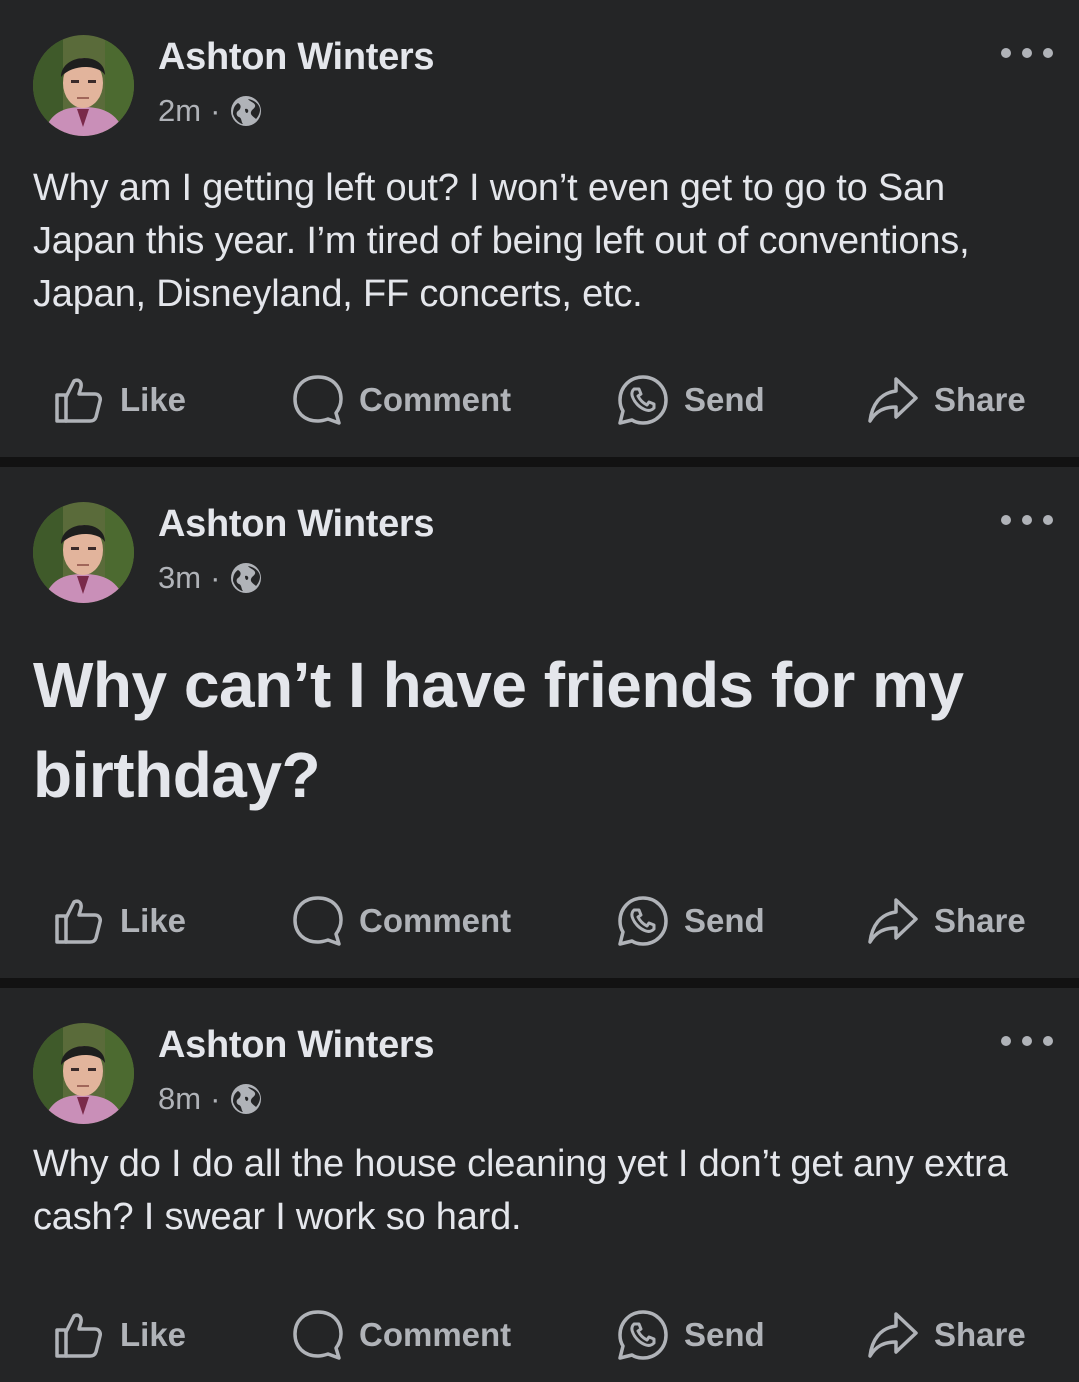 This screenshot has height=1382, width=1079. I want to click on post-meta: 2m ·, so click(210, 111).